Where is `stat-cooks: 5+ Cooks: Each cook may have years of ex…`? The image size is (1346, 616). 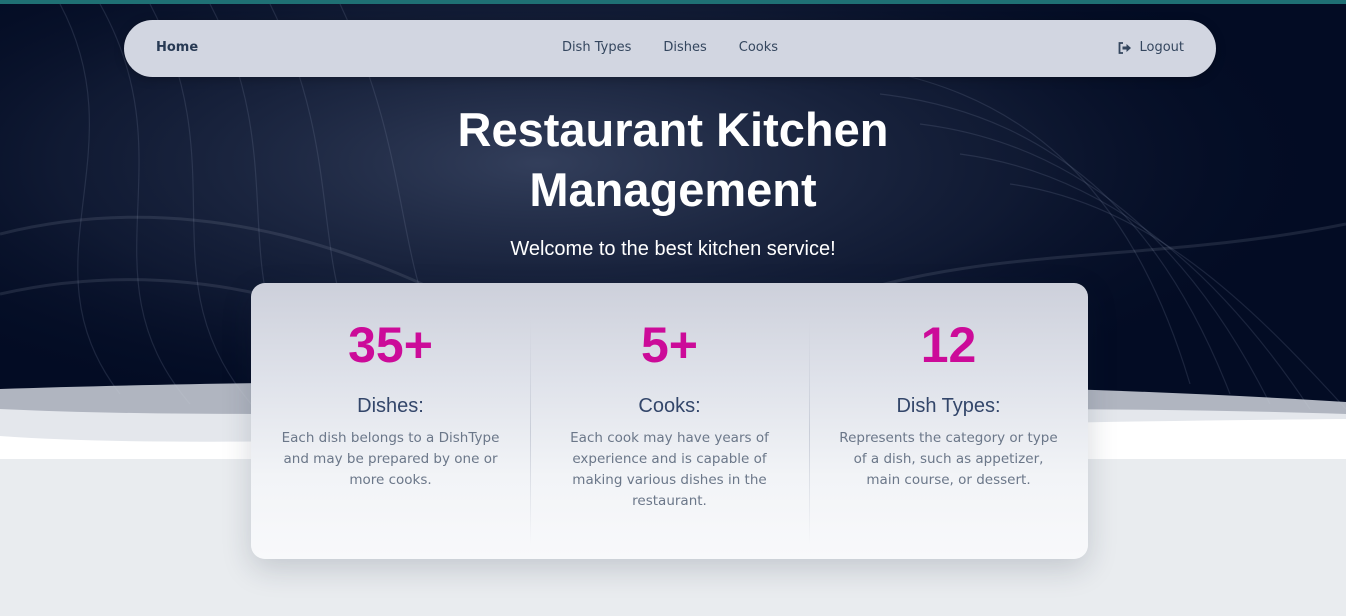
stat-cooks: 5+ Cooks: Each cook may have years of ex… is located at coordinates (669, 421).